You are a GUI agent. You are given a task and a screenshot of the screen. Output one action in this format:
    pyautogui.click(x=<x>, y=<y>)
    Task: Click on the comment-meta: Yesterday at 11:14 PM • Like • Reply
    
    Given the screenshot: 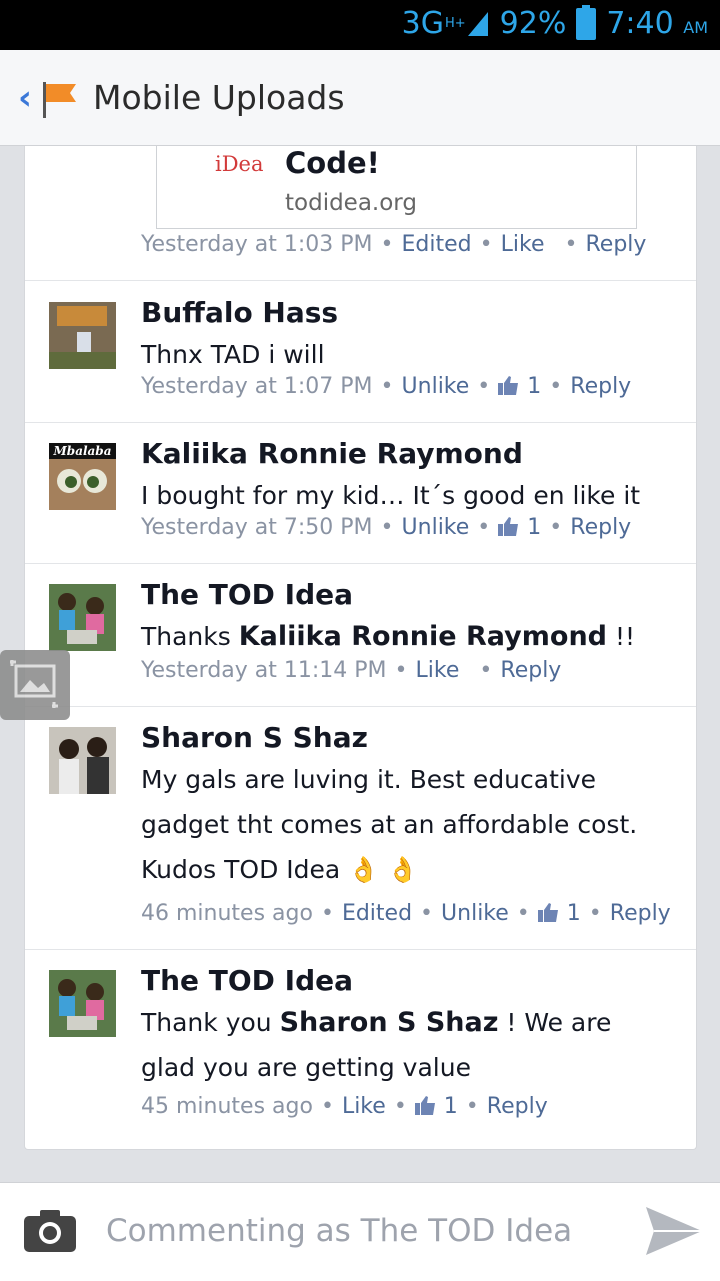 What is the action you would take?
    pyautogui.click(x=351, y=670)
    